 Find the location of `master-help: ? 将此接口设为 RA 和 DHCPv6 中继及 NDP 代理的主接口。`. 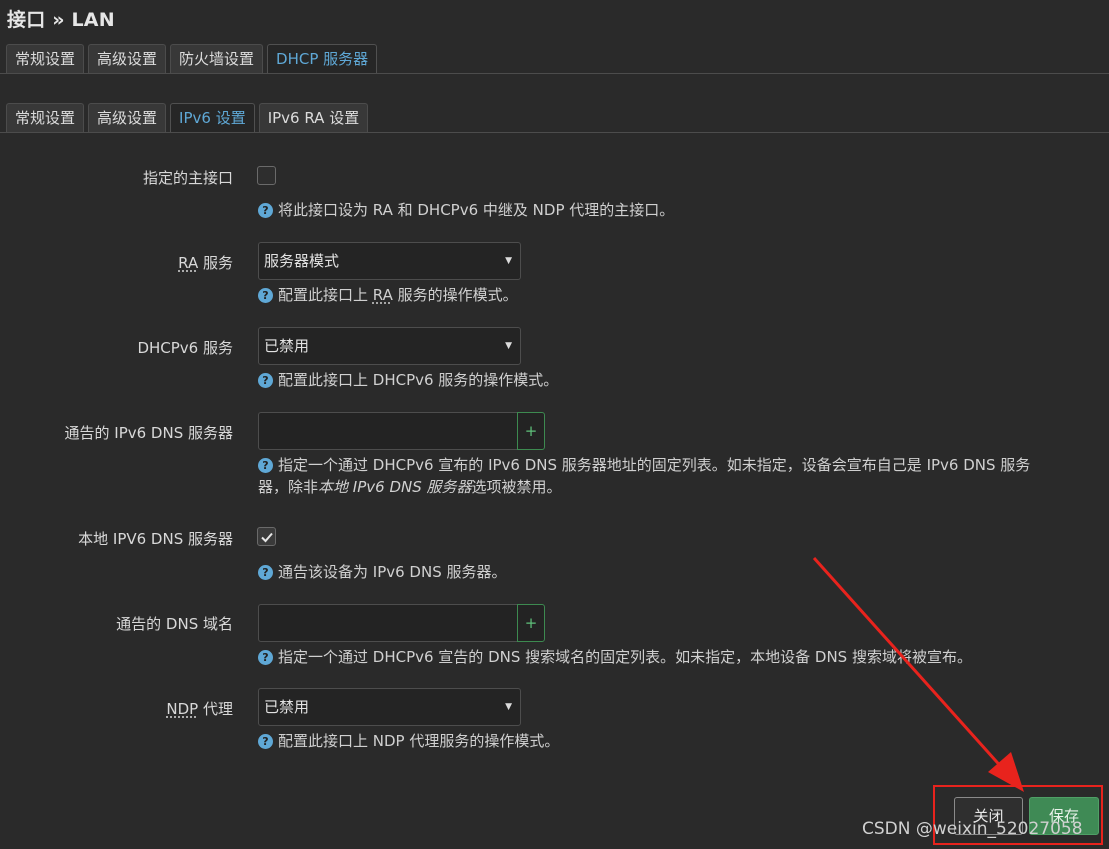

master-help: ? 将此接口设为 RA 和 DHCPv6 中继及 NDP 代理的主接口。 is located at coordinates (466, 210).